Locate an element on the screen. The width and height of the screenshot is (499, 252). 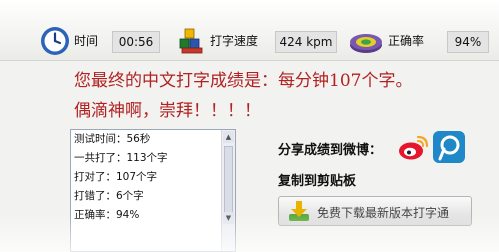
scrollbar: ▲ ▼ is located at coordinates (228, 190).